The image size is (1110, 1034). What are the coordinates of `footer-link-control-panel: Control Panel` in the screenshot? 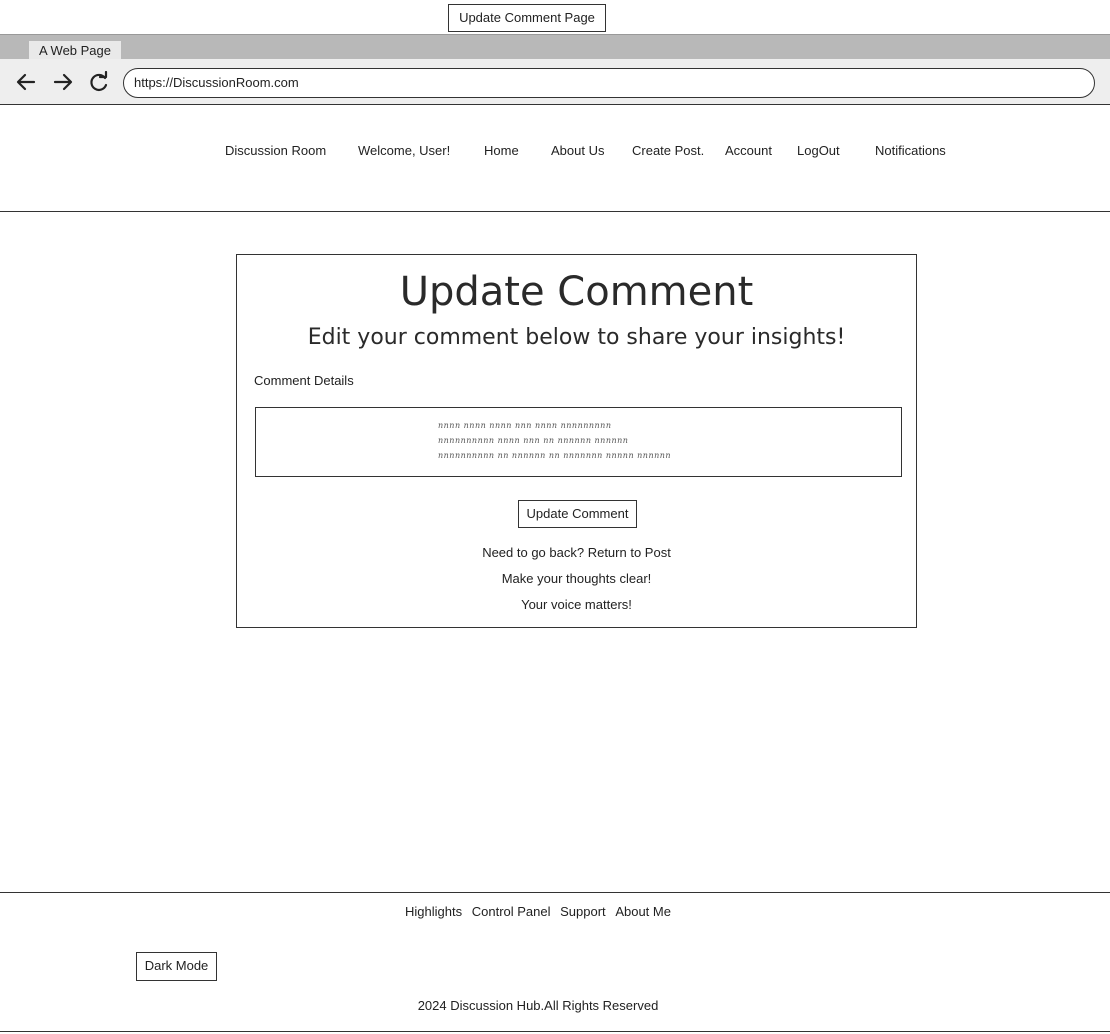 It's located at (511, 911).